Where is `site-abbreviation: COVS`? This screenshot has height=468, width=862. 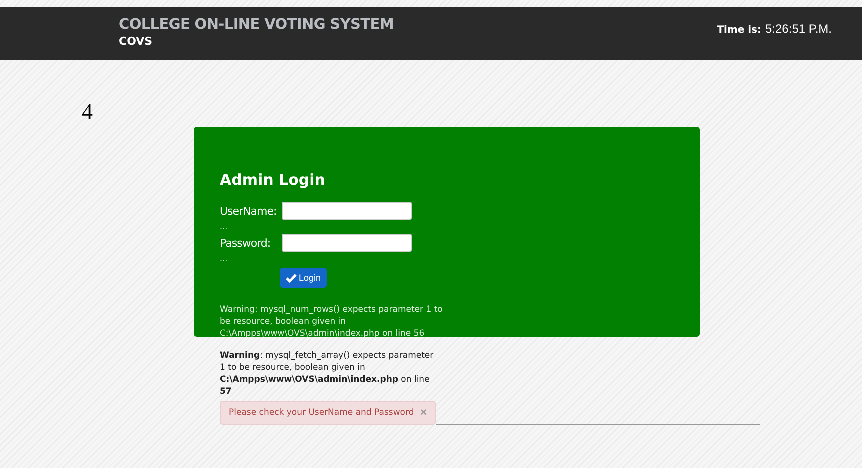 site-abbreviation: COVS is located at coordinates (136, 41).